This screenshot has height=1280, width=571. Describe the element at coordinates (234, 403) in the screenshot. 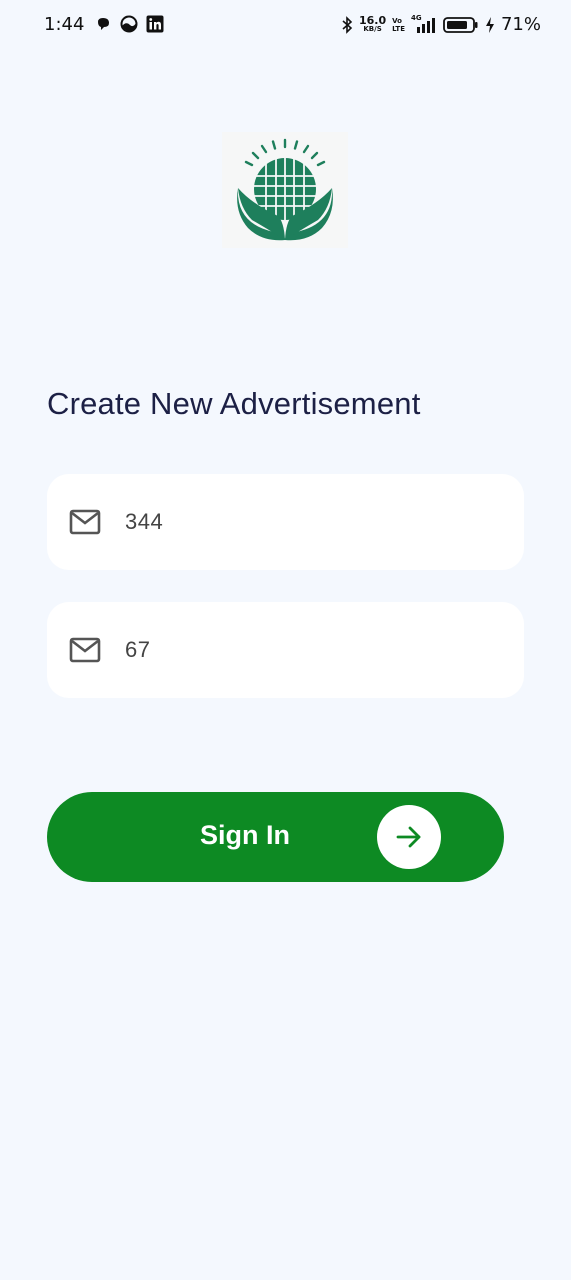

I see `page-title: Create New Advertisement` at that location.